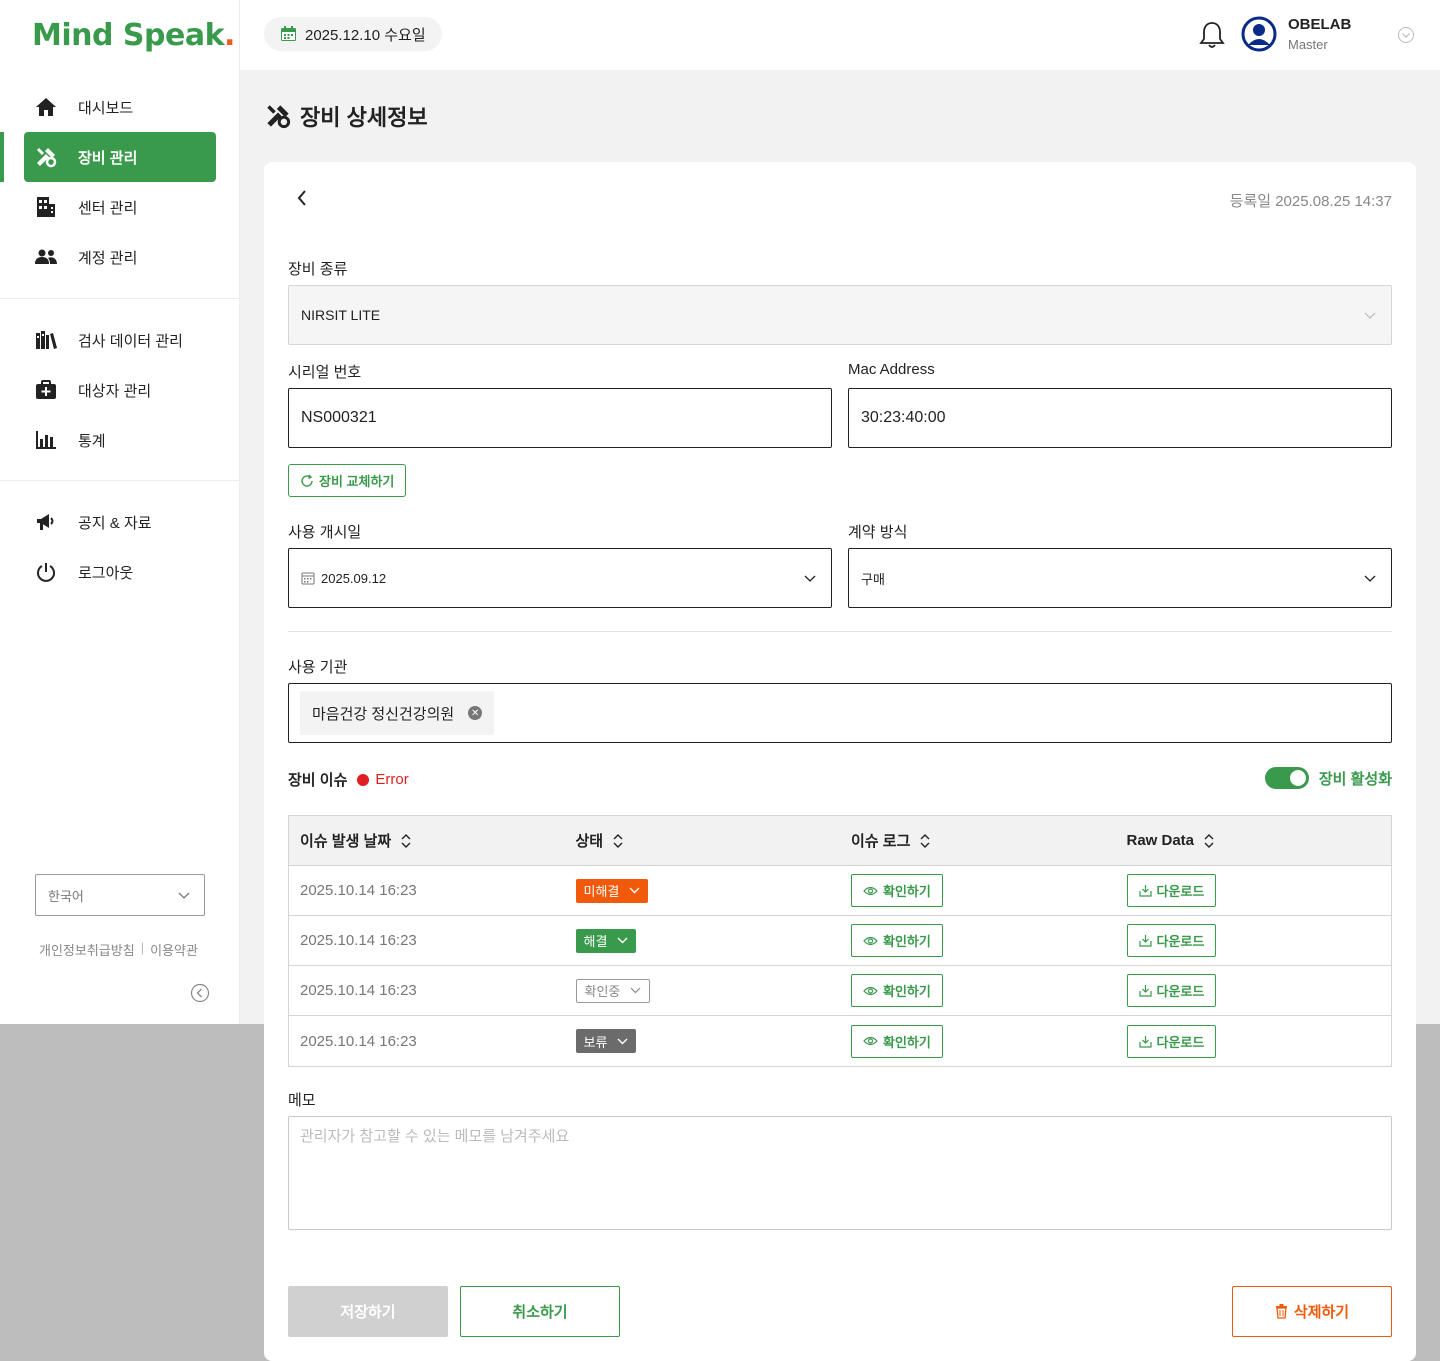  I want to click on save-button: 저장하기, so click(368, 1311).